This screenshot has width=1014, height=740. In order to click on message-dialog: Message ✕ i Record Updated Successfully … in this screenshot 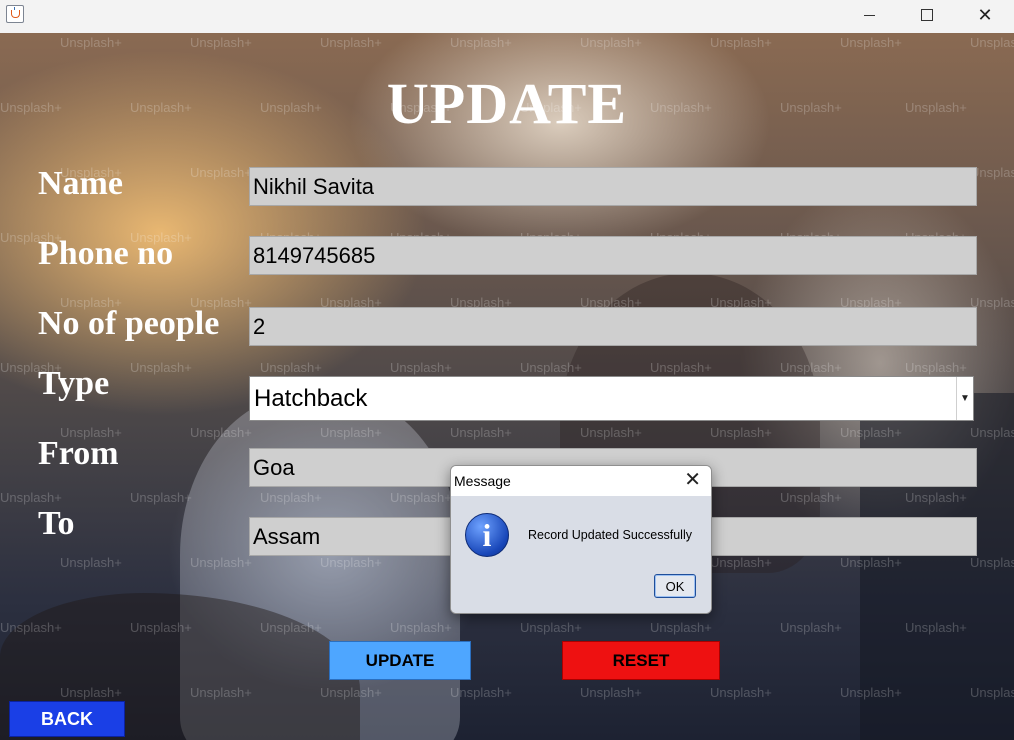, I will do `click(581, 539)`.